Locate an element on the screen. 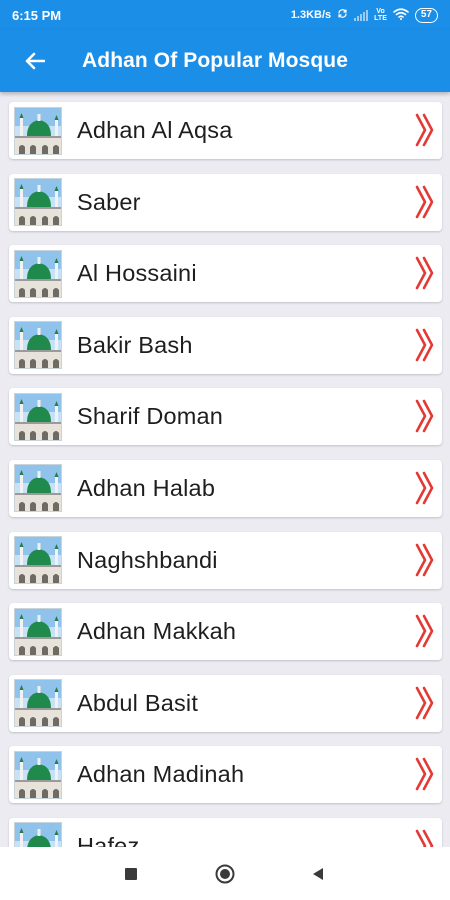 The image size is (450, 900). app-bar: Adhan Of Popular Mosque is located at coordinates (225, 61).